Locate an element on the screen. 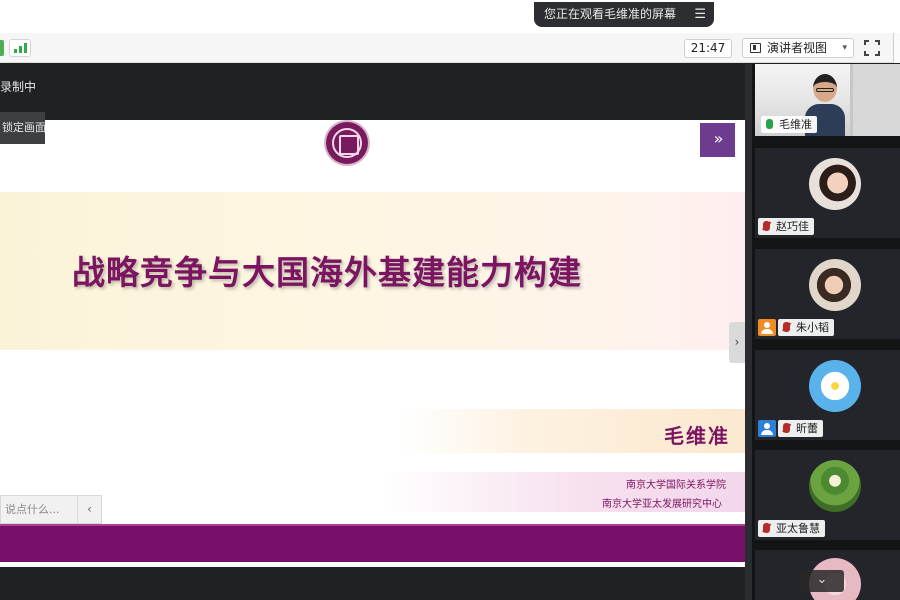  participant-tile: 赵巧佳 is located at coordinates (827, 193).